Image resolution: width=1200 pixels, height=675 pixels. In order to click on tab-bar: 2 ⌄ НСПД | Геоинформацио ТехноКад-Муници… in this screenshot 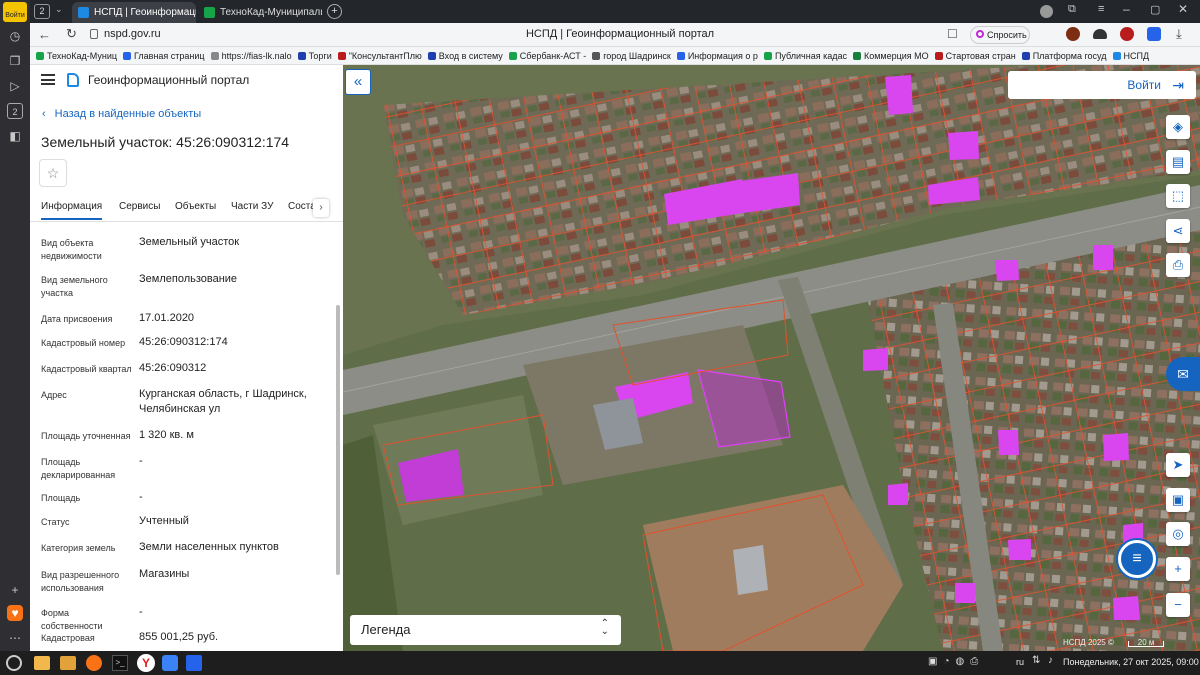, I will do `click(615, 11)`.